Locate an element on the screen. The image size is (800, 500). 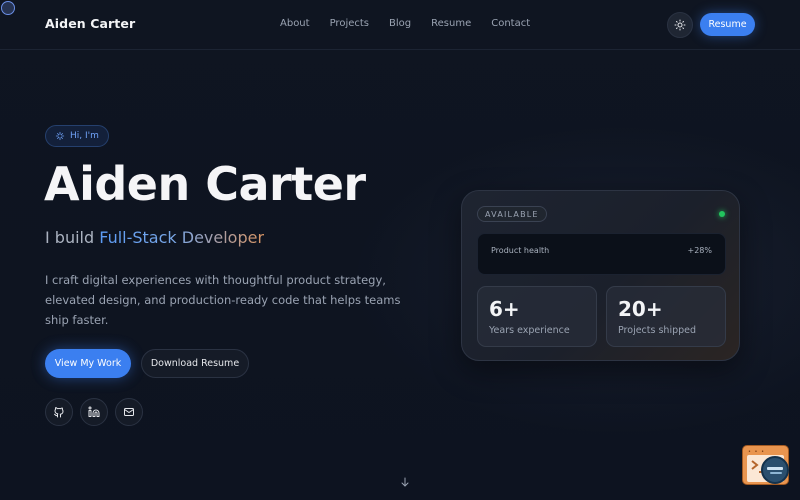
hero-name: Aiden Carter is located at coordinates (205, 184).